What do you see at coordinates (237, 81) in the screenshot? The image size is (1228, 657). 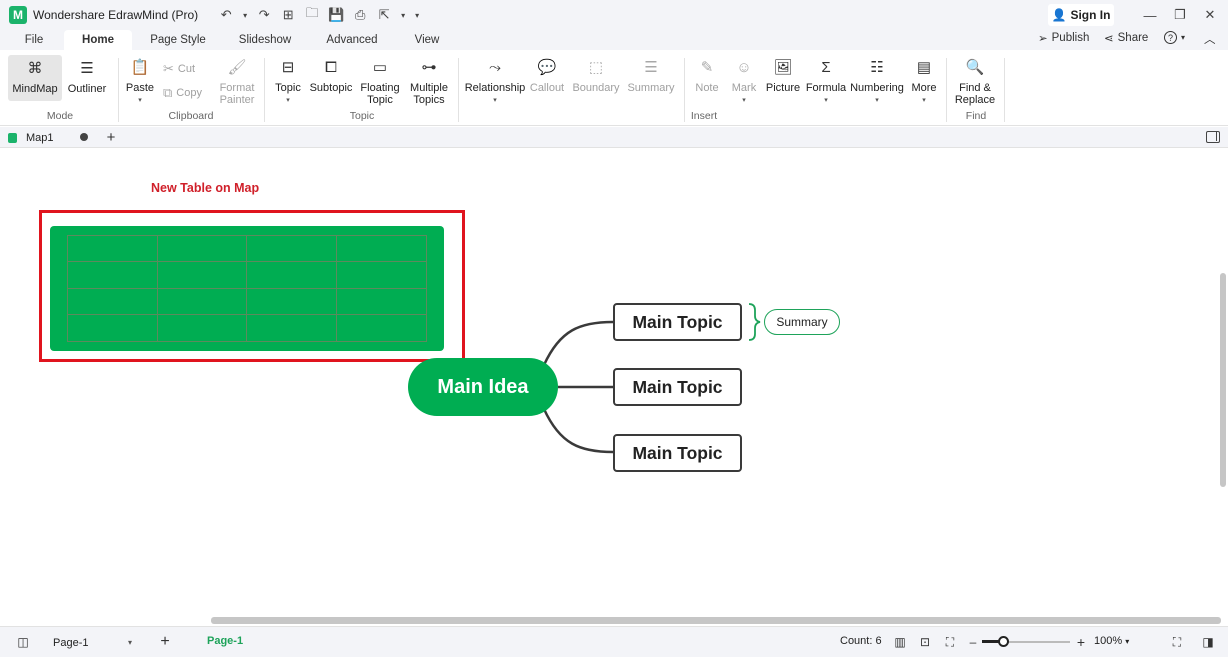 I see `format-painter-button: 🖌 Format Painter` at bounding box center [237, 81].